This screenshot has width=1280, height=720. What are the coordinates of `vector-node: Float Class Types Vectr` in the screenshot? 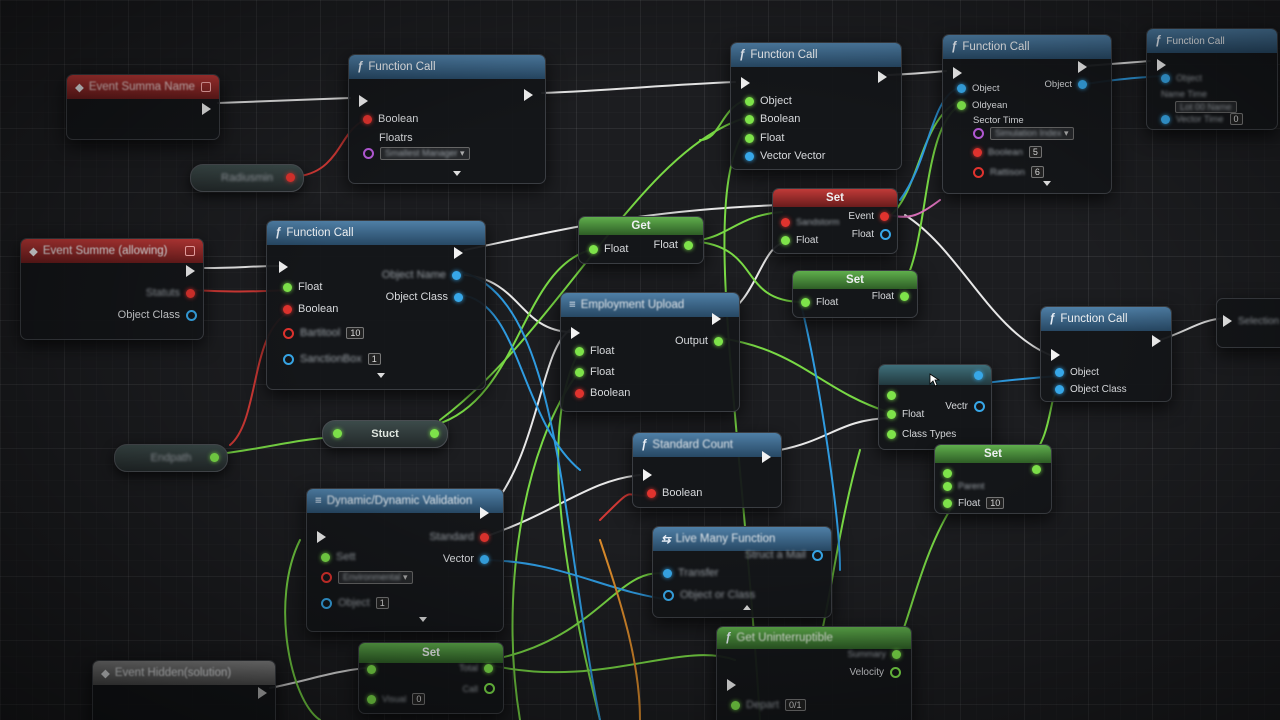 It's located at (935, 407).